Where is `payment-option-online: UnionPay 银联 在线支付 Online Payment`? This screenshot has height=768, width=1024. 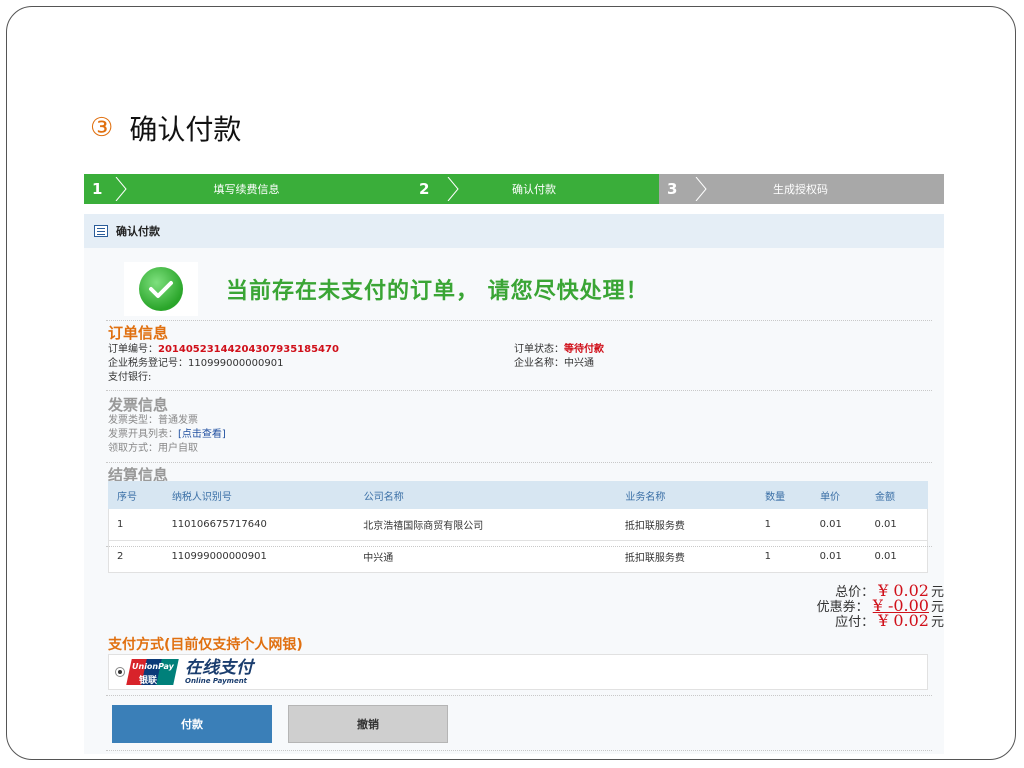 payment-option-online: UnionPay 银联 在线支付 Online Payment is located at coordinates (518, 672).